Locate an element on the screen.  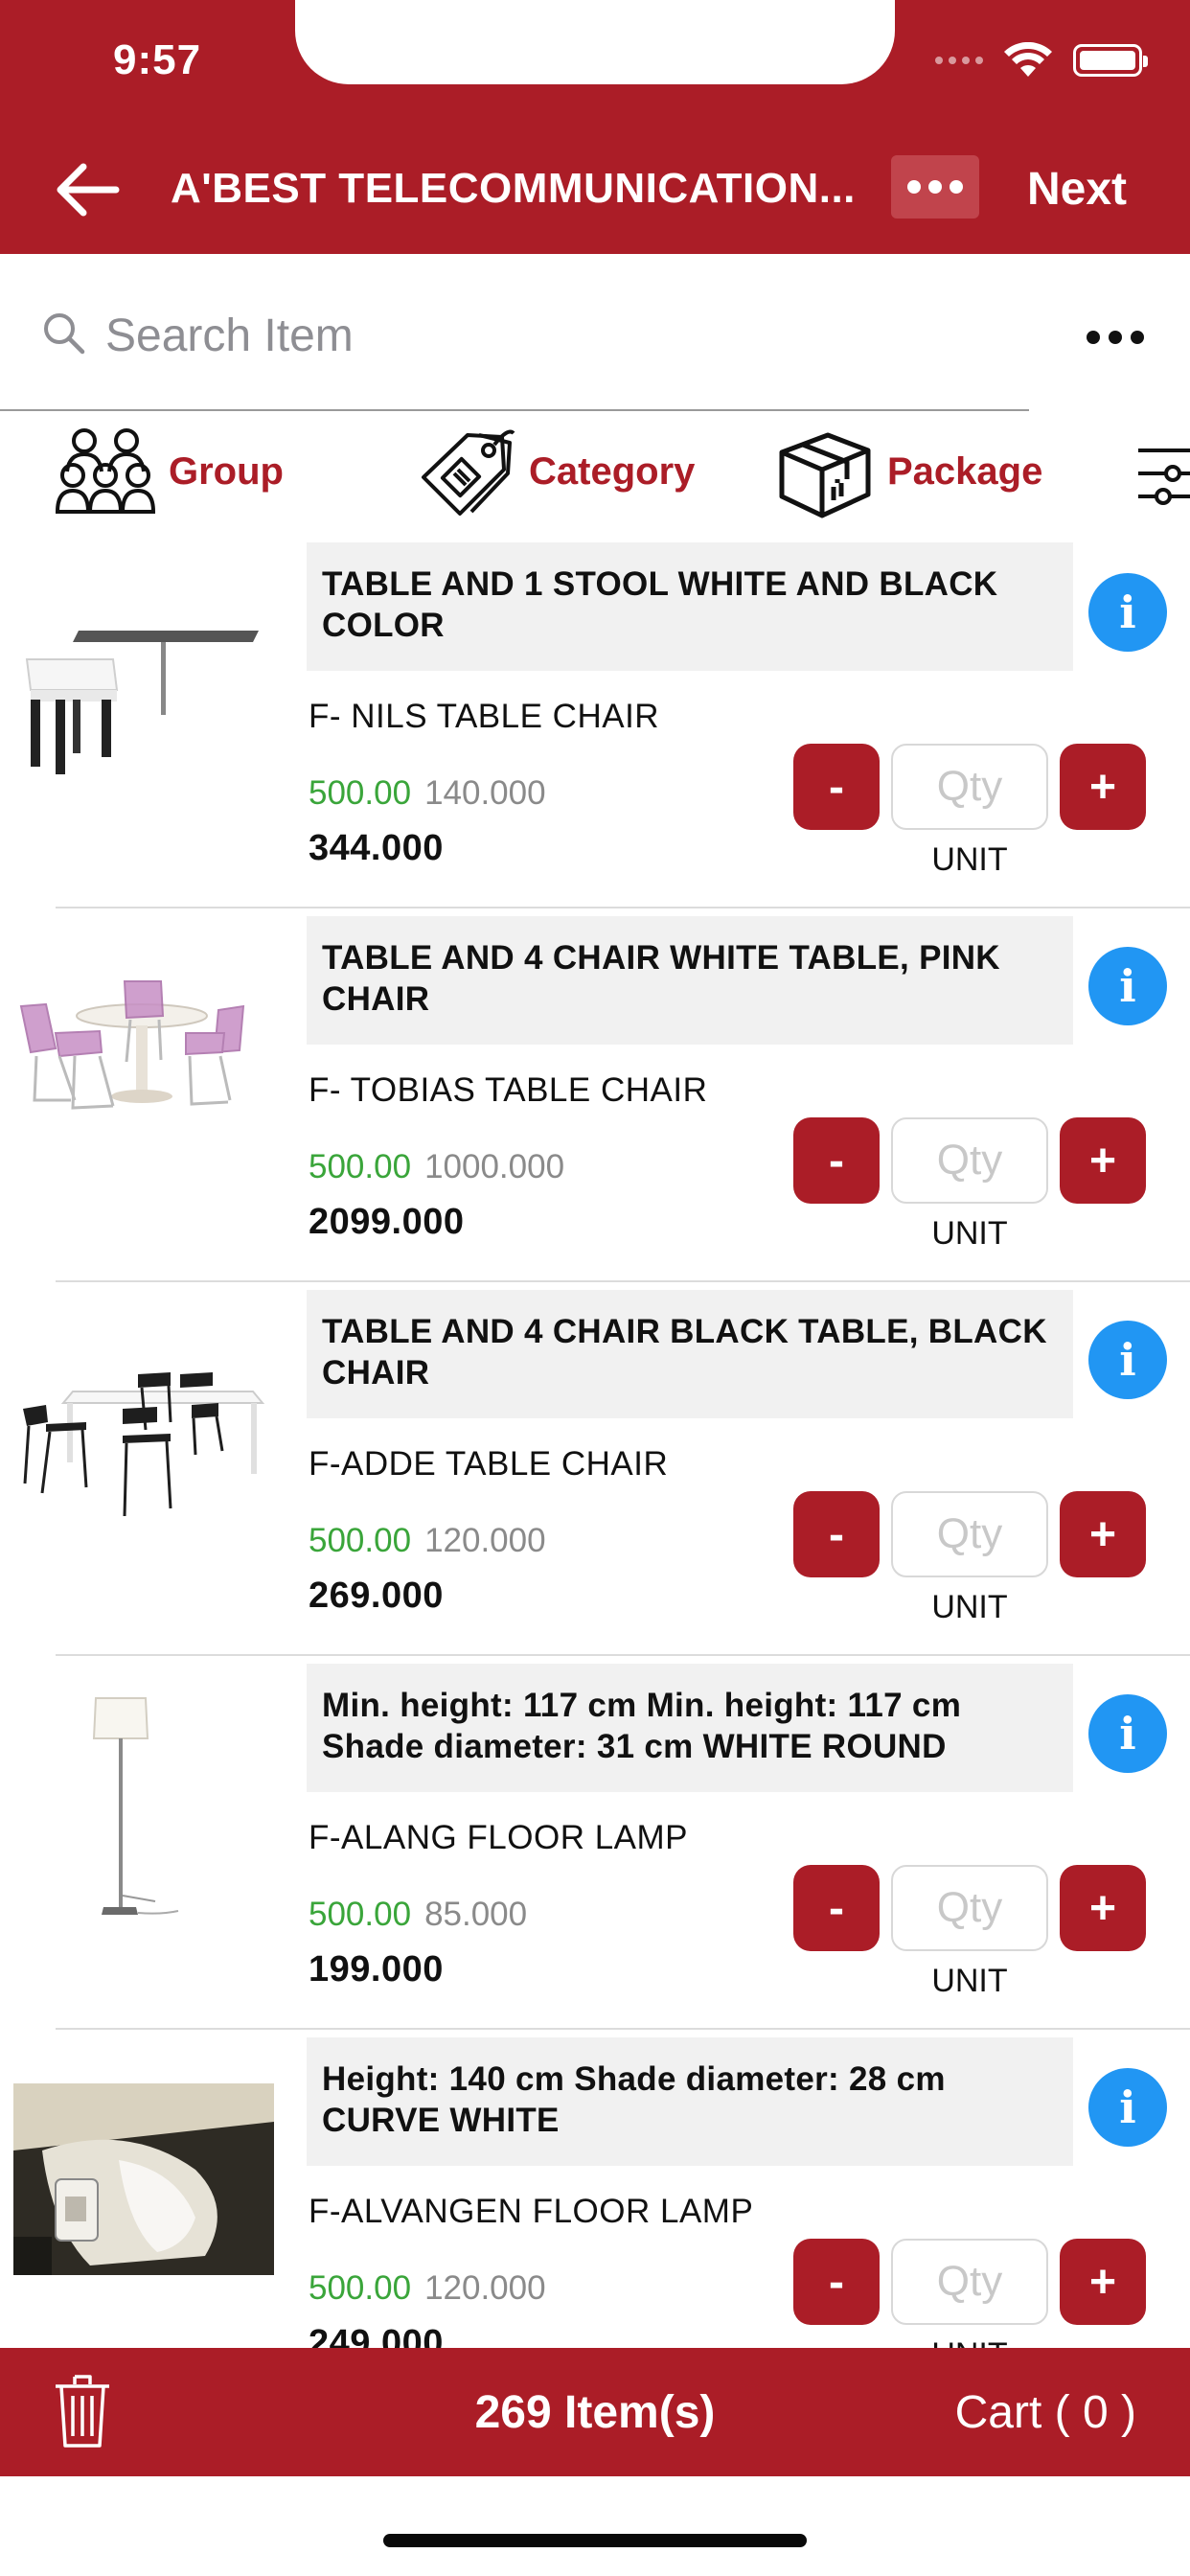
white-table-black-chairs-image is located at coordinates (144, 1444).